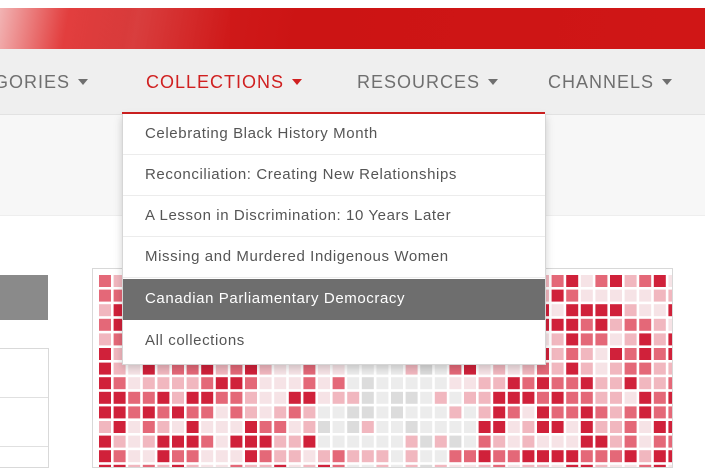 The height and width of the screenshot is (468, 705). I want to click on menu-item-canadian-parliamentary-democracy: Canadian Parliamentary Democracy, so click(334, 299).